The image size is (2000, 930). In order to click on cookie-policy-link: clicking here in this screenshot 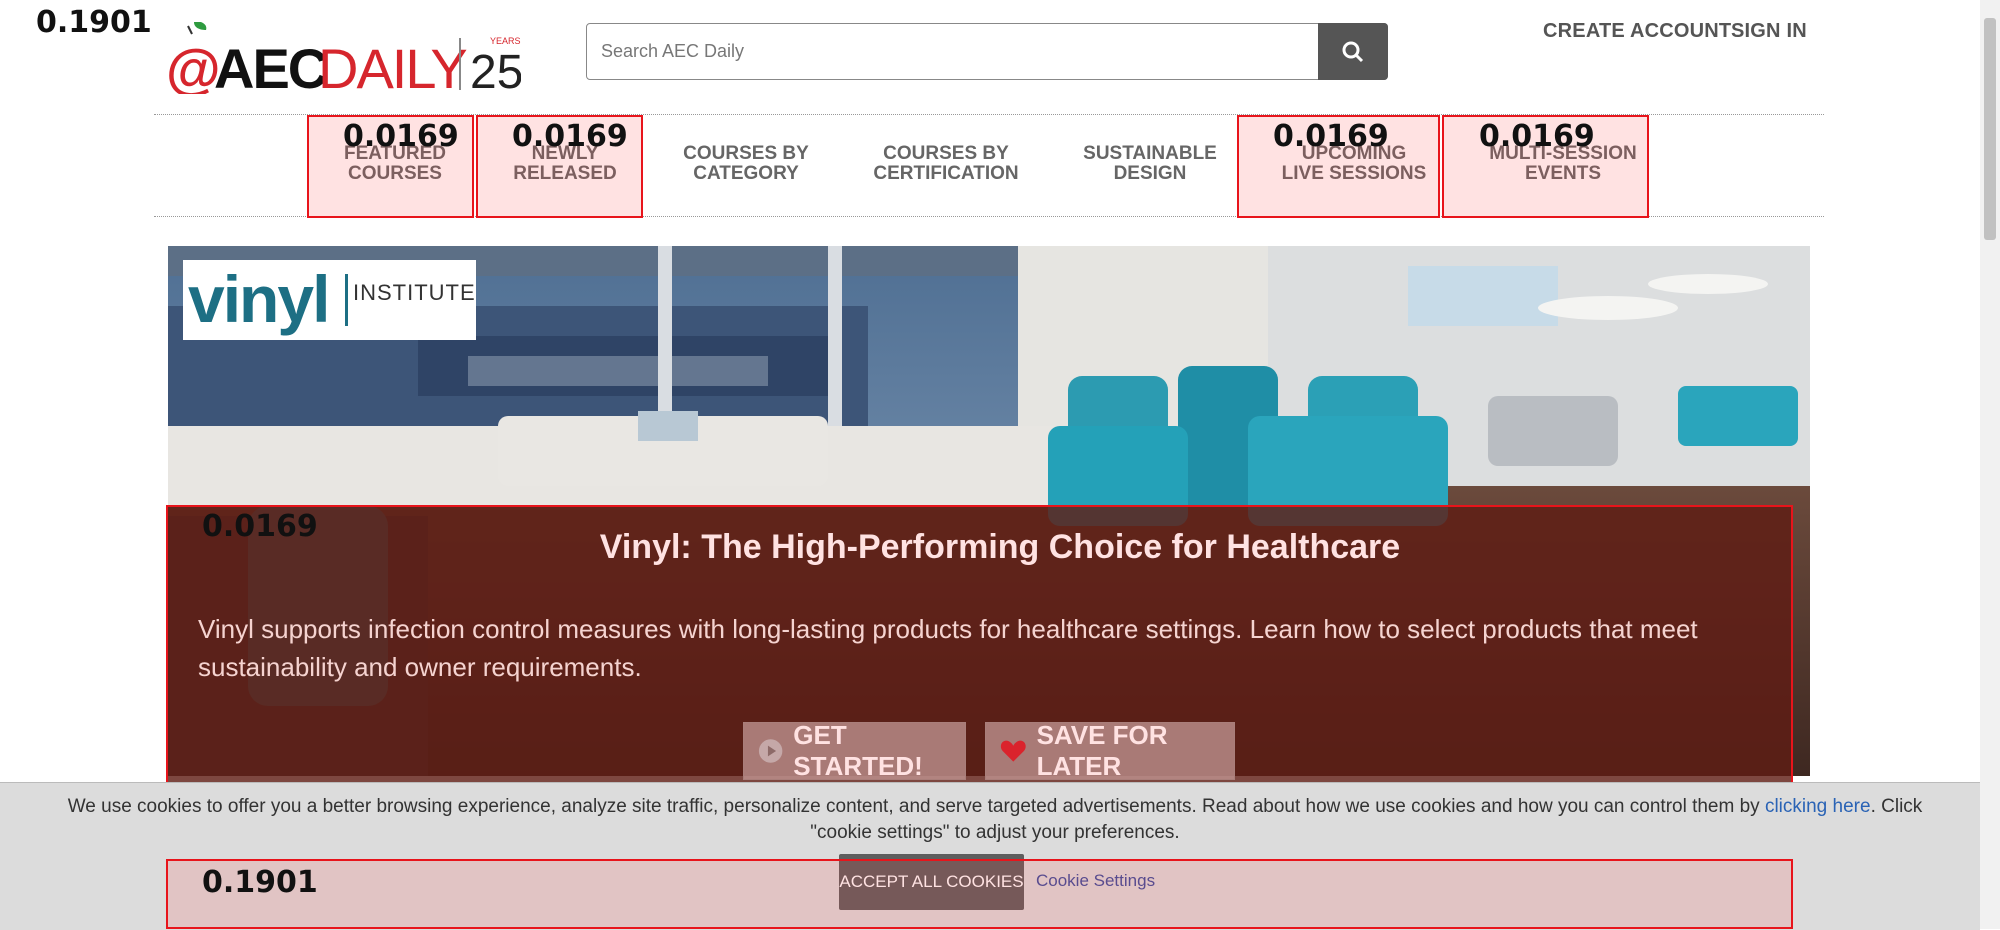, I will do `click(1818, 806)`.